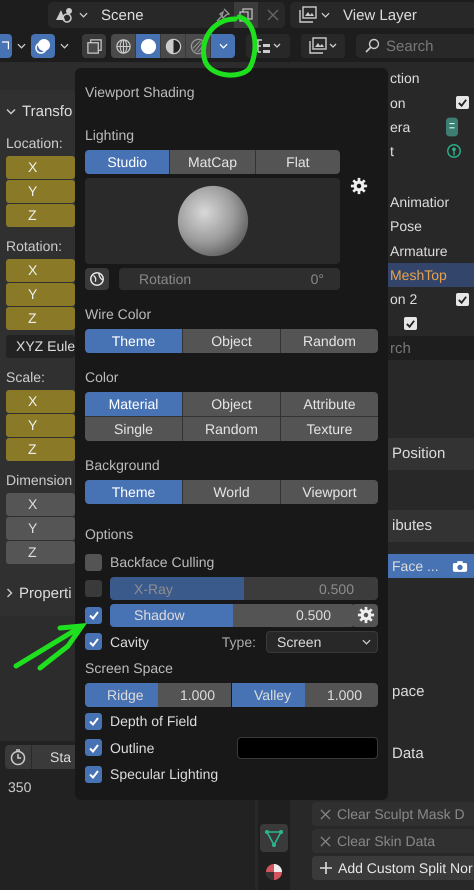 This screenshot has height=890, width=474. I want to click on value-slider: Ridge 1.000, so click(158, 695).